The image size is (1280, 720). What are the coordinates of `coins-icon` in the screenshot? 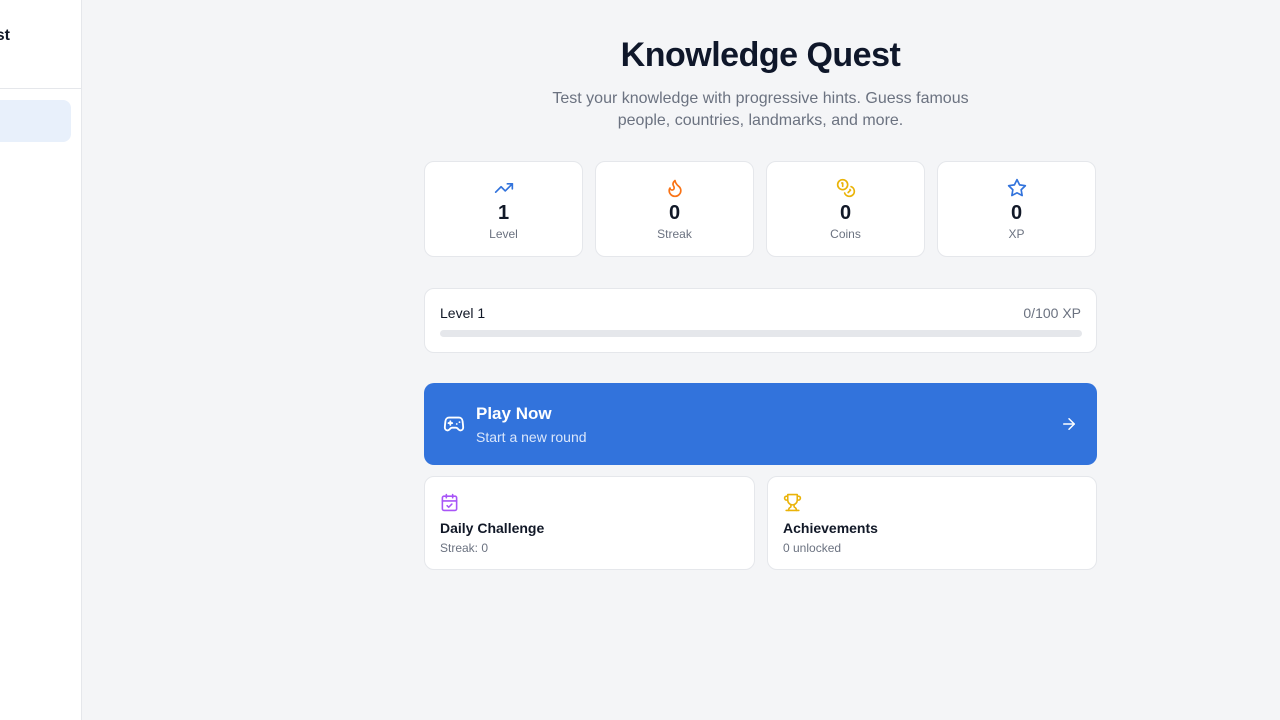 It's located at (845, 188).